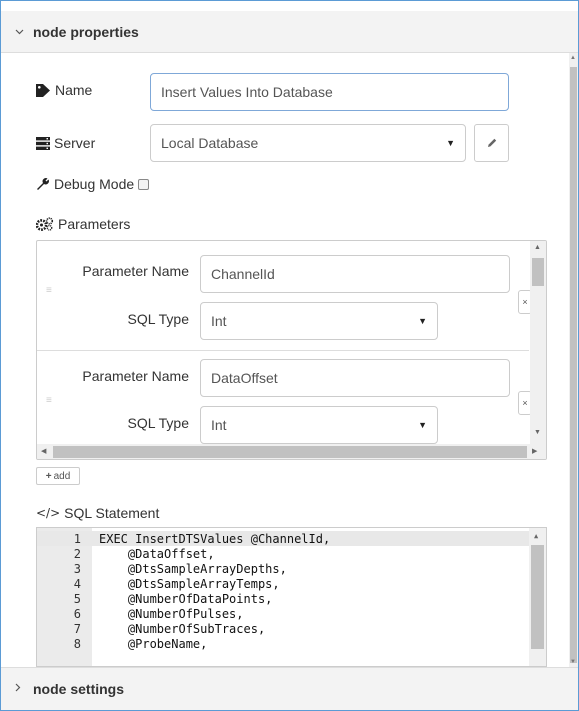 The height and width of the screenshot is (711, 579). I want to click on line-number: 6, so click(77, 613).